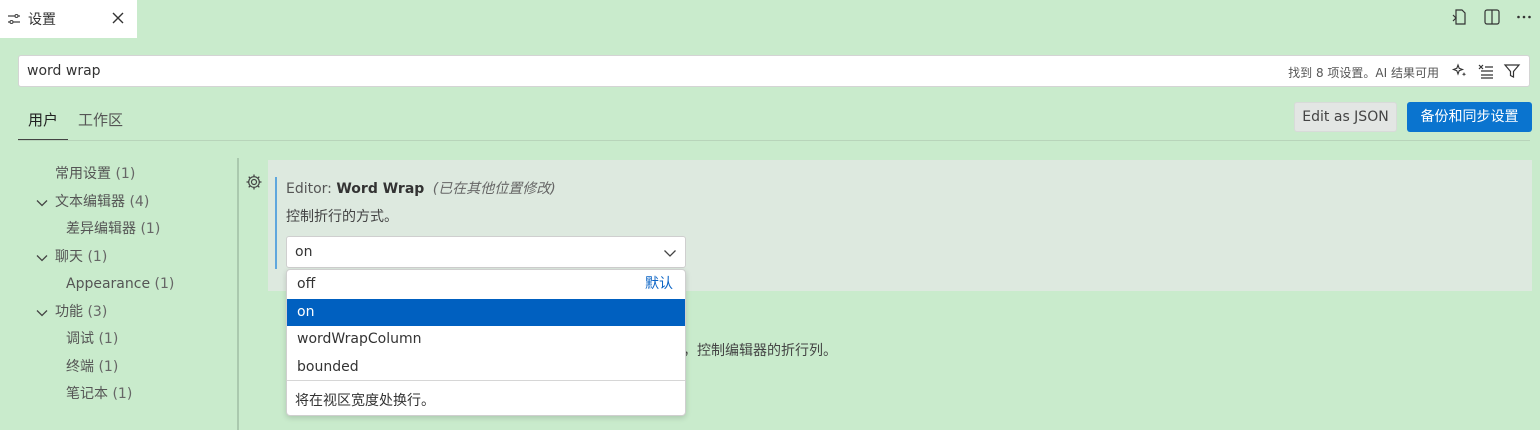 The image size is (1540, 430). I want to click on toc-item-terminal: 终端 (1), so click(132, 368).